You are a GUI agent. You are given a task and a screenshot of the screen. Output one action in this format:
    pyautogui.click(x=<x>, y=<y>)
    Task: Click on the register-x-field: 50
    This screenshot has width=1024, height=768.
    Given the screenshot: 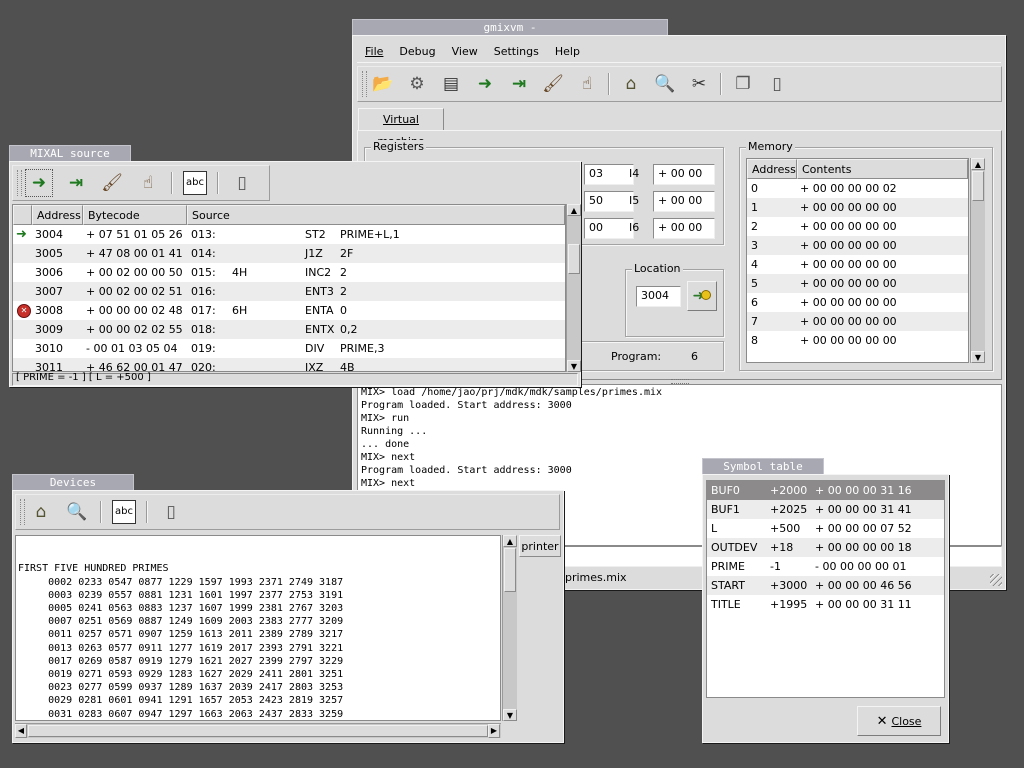 What is the action you would take?
    pyautogui.click(x=609, y=201)
    